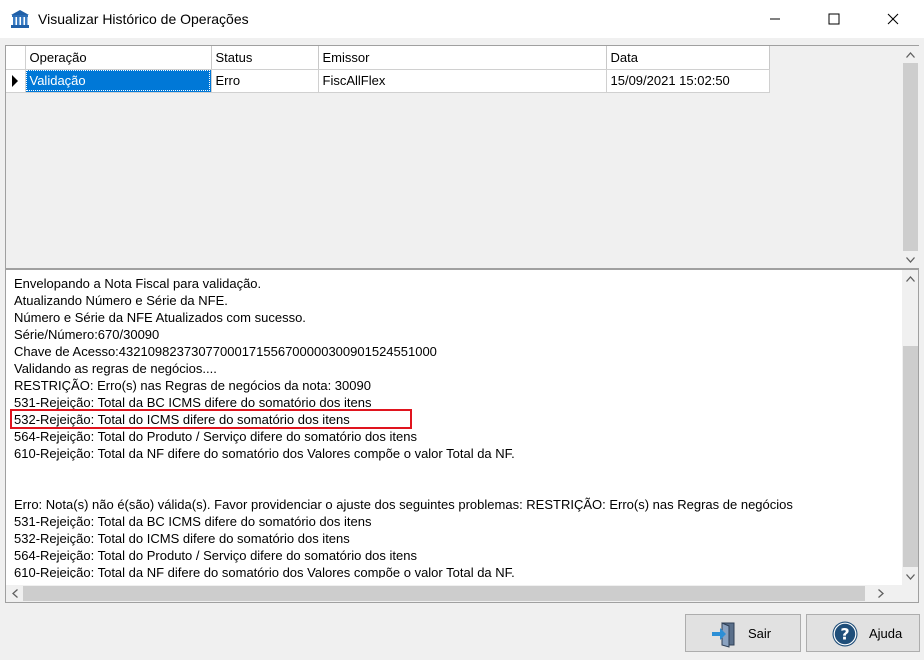 This screenshot has width=924, height=660. What do you see at coordinates (910, 593) in the screenshot?
I see `scrollbar-corner` at bounding box center [910, 593].